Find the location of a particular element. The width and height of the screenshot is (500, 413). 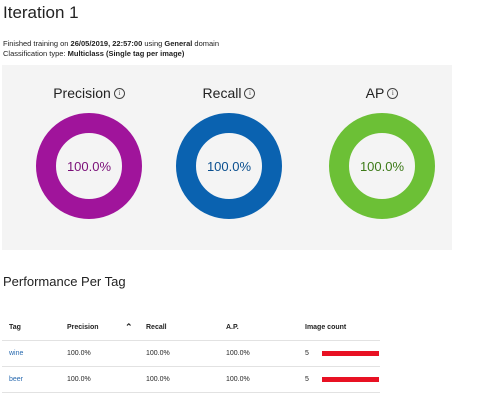

performance-section-title: Performance Per Tag is located at coordinates (64, 281).